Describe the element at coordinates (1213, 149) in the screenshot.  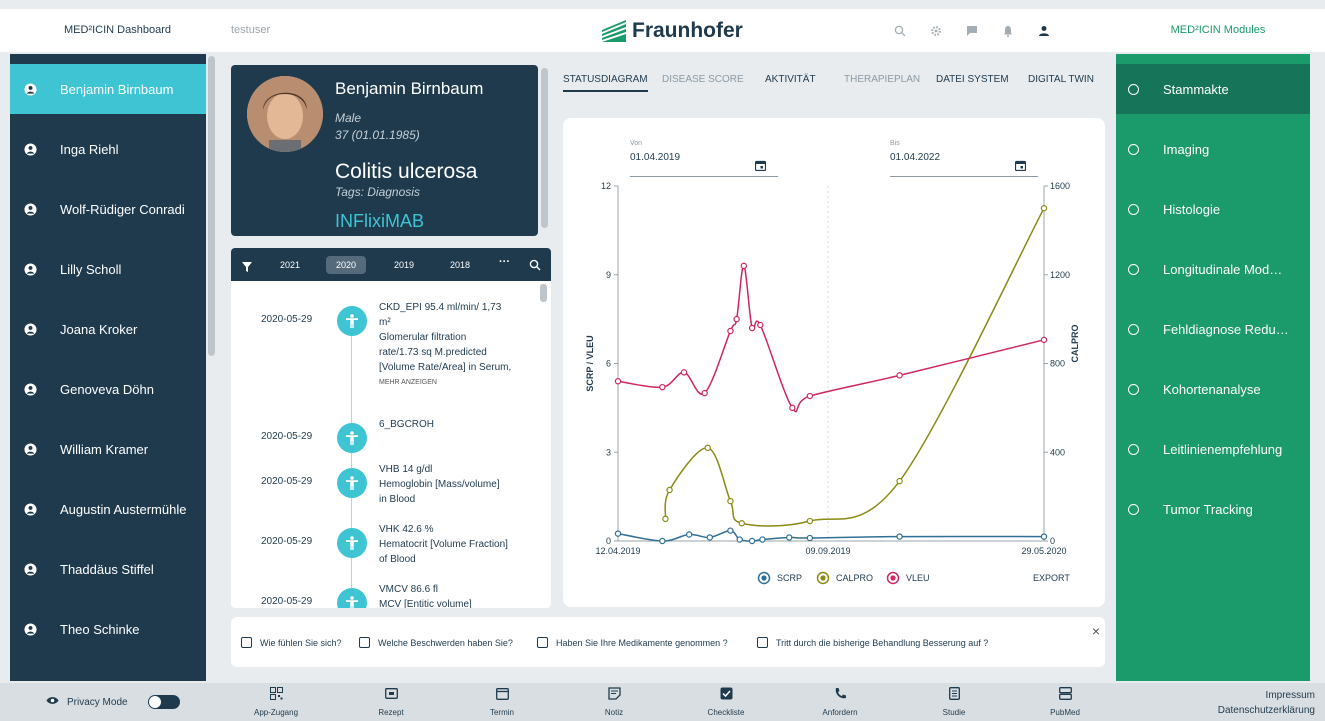
I see `module-item: Imaging` at that location.